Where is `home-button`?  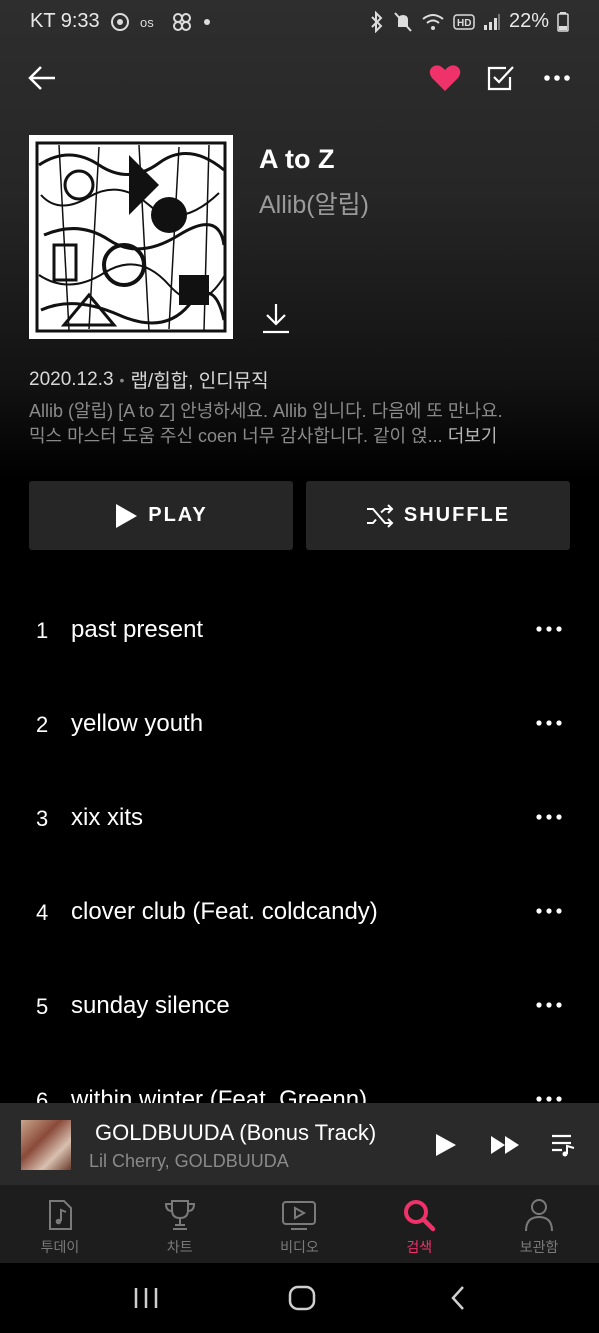 home-button is located at coordinates (302, 1298).